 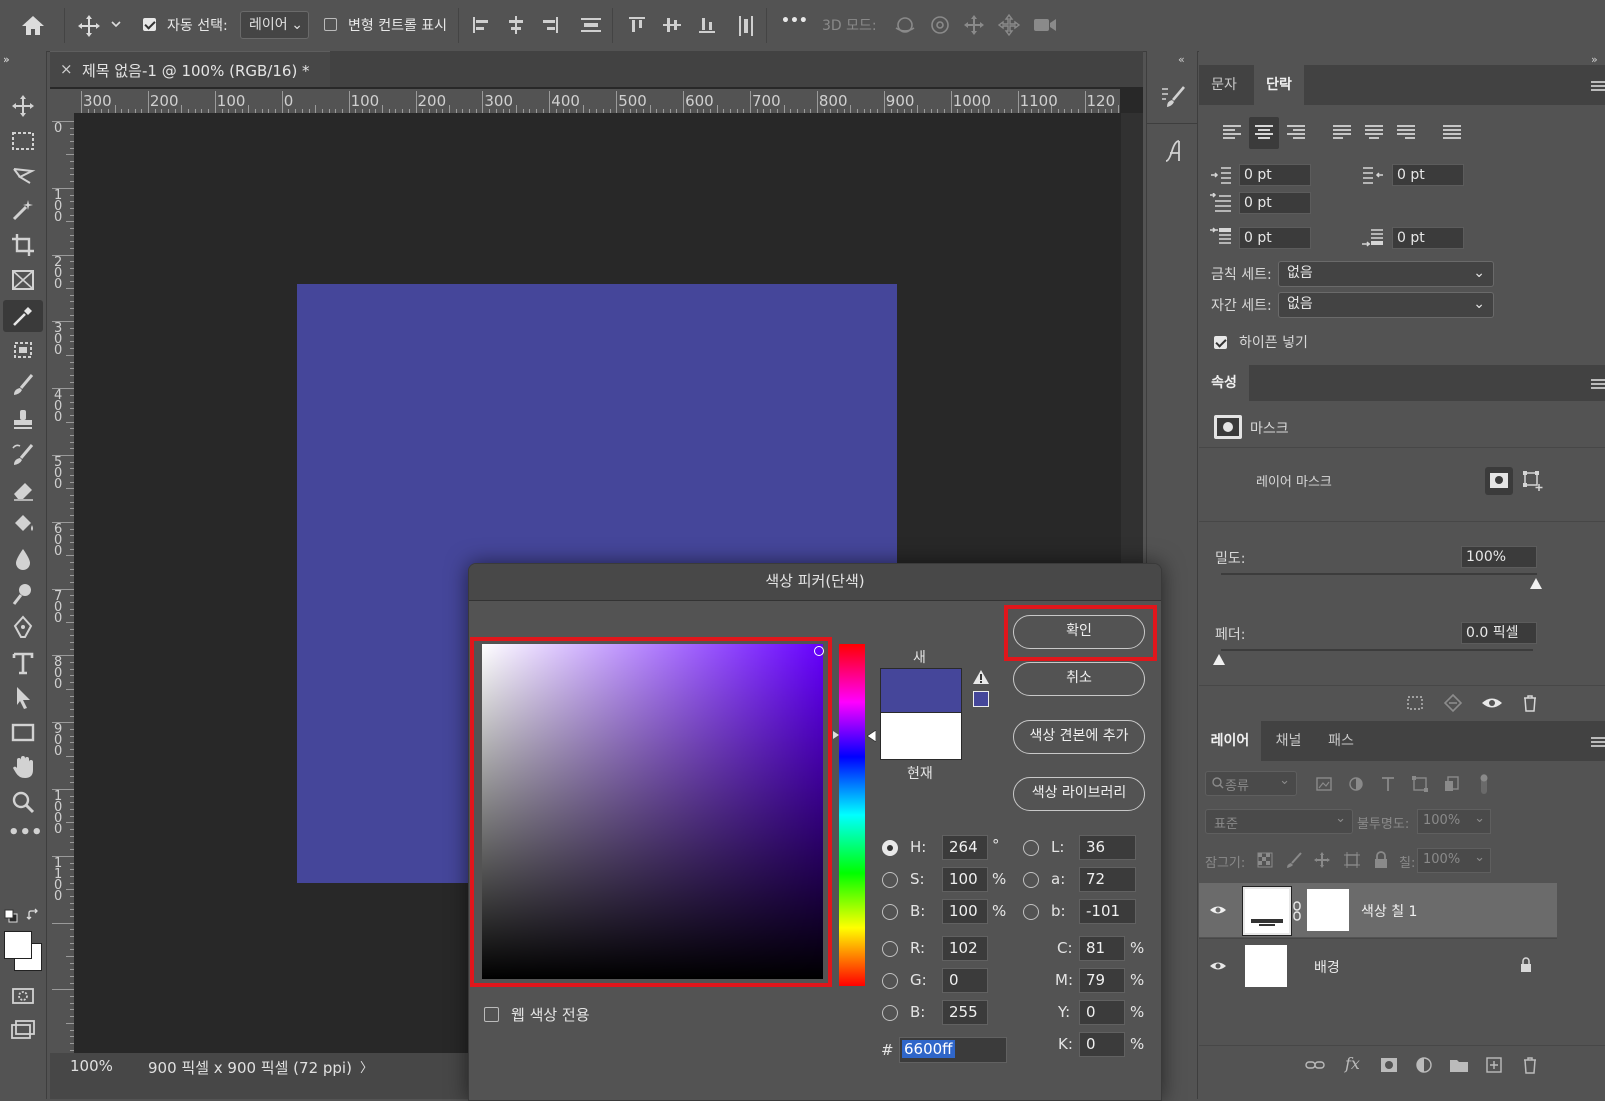 What do you see at coordinates (921, 736) in the screenshot?
I see `current-color-swatch` at bounding box center [921, 736].